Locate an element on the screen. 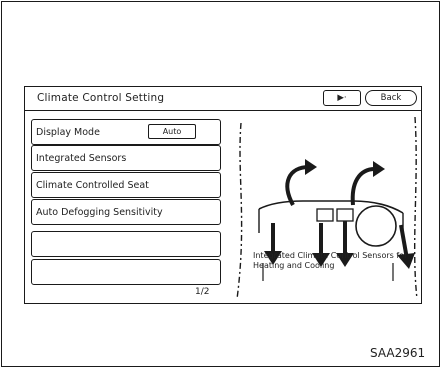 The height and width of the screenshot is (370, 443). figure-code: SAA2961 is located at coordinates (398, 353).